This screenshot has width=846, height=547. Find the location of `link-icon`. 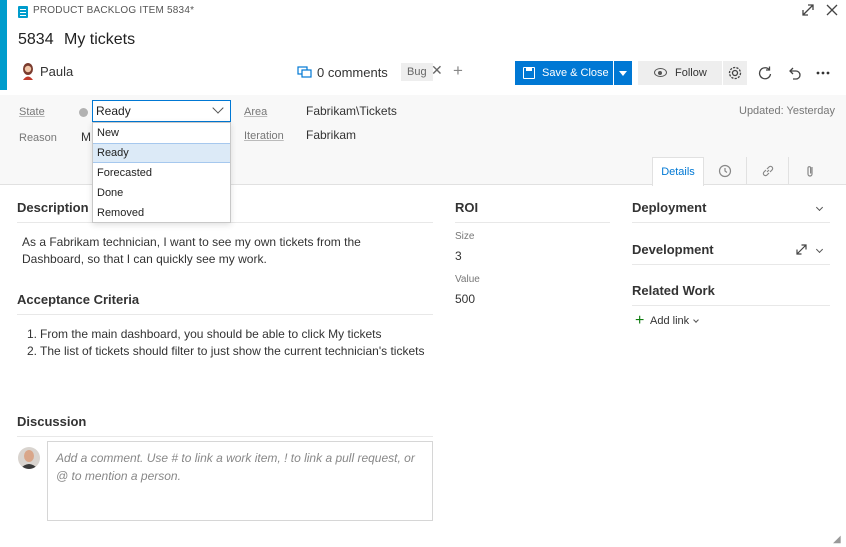

link-icon is located at coordinates (767, 171).